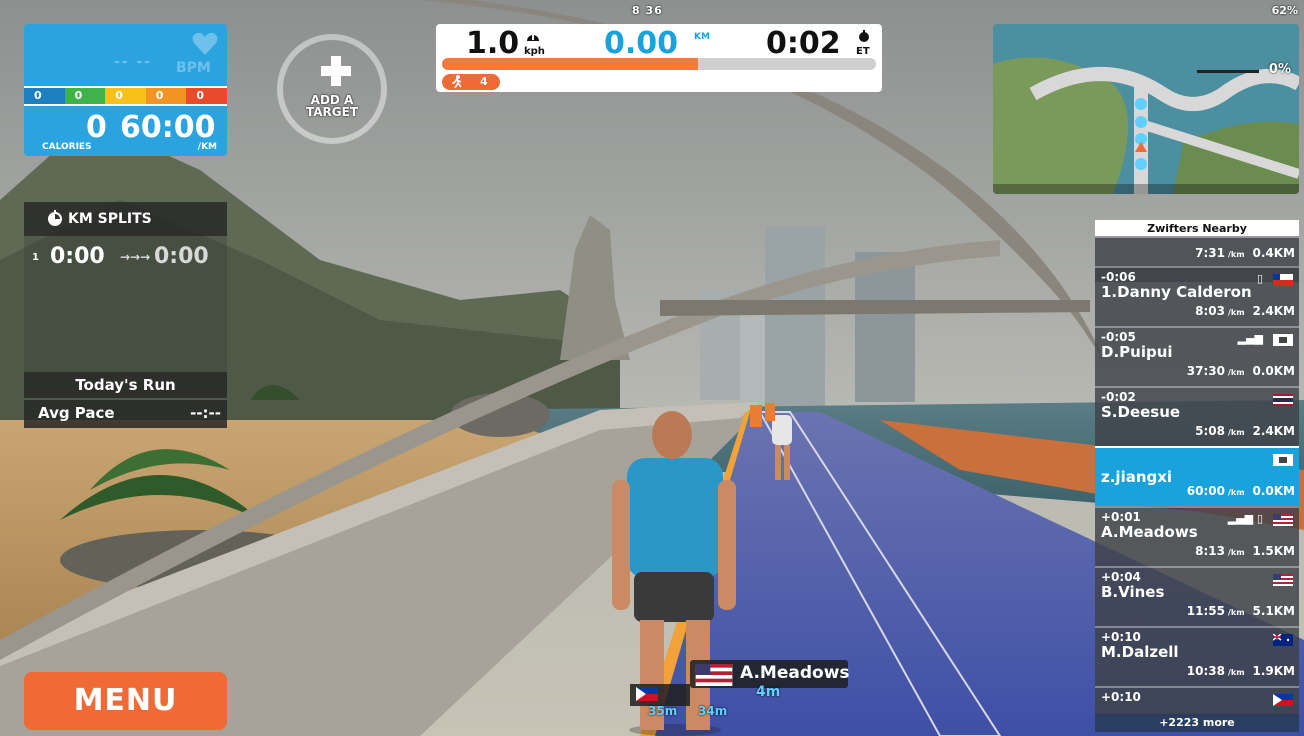  I want to click on runner-tag-mid-distance: 34m, so click(713, 711).